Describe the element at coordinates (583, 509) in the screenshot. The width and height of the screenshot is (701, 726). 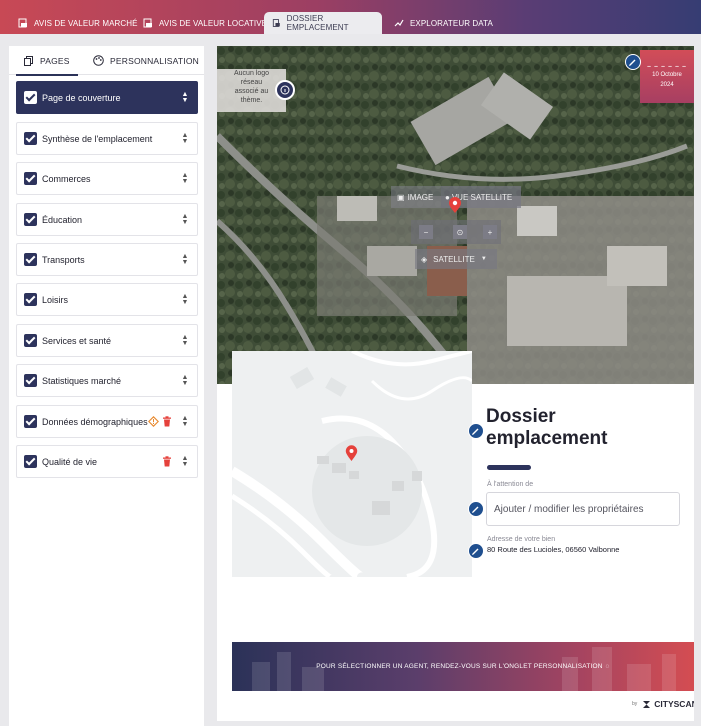
I see `attention-input: Ajouter / modifier les propriétaires` at that location.